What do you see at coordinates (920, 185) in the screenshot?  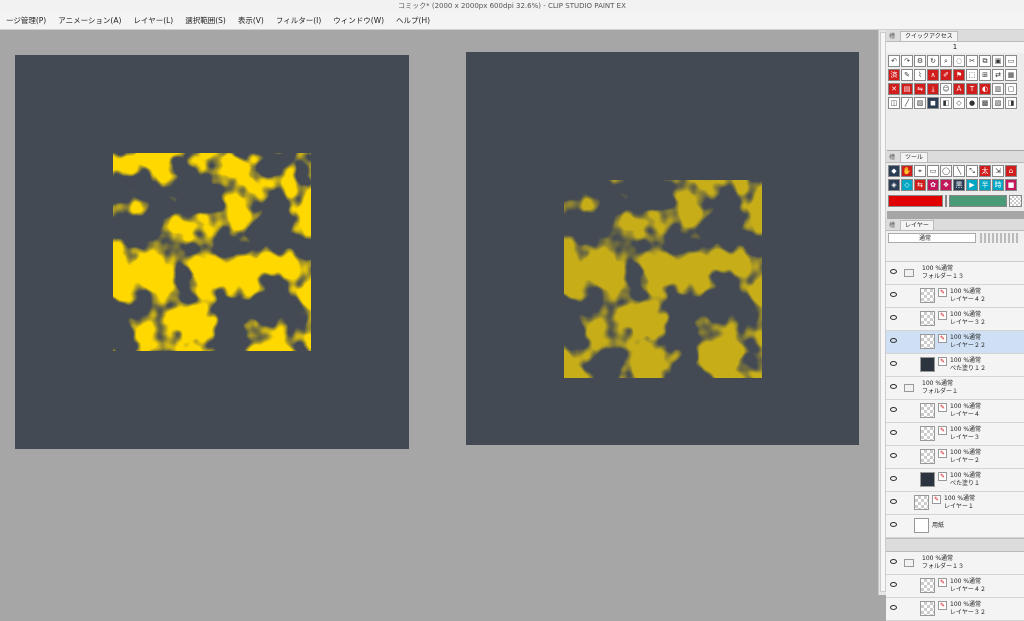 I see `tool-icon-13: ⇆` at bounding box center [920, 185].